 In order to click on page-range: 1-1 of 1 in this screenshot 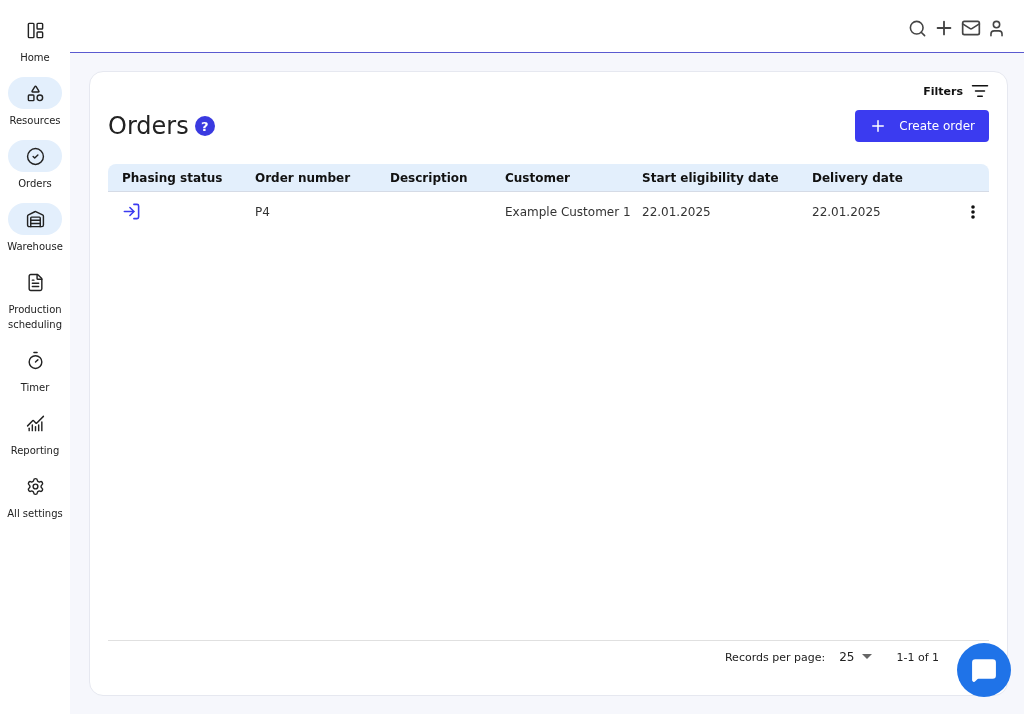, I will do `click(917, 657)`.